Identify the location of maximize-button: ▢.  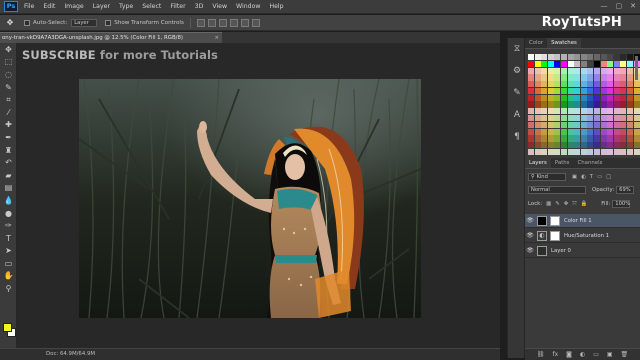
(619, 6).